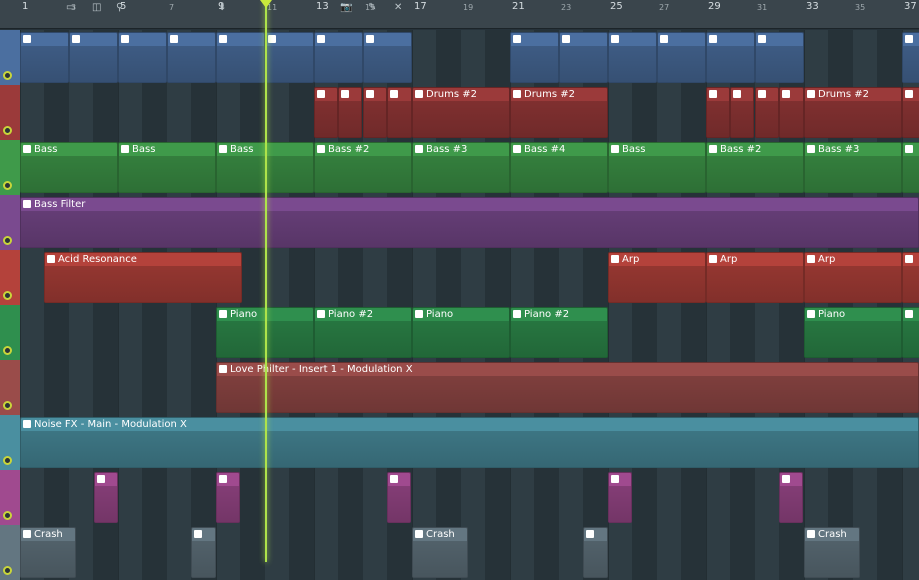 The width and height of the screenshot is (919, 580). I want to click on track-3-clip, so click(910, 167).